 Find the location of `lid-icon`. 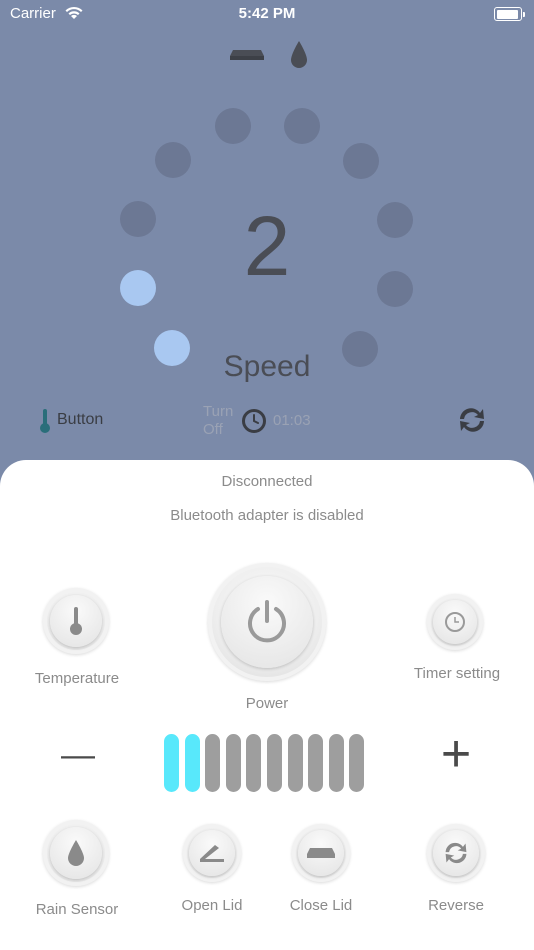

lid-icon is located at coordinates (247, 53).